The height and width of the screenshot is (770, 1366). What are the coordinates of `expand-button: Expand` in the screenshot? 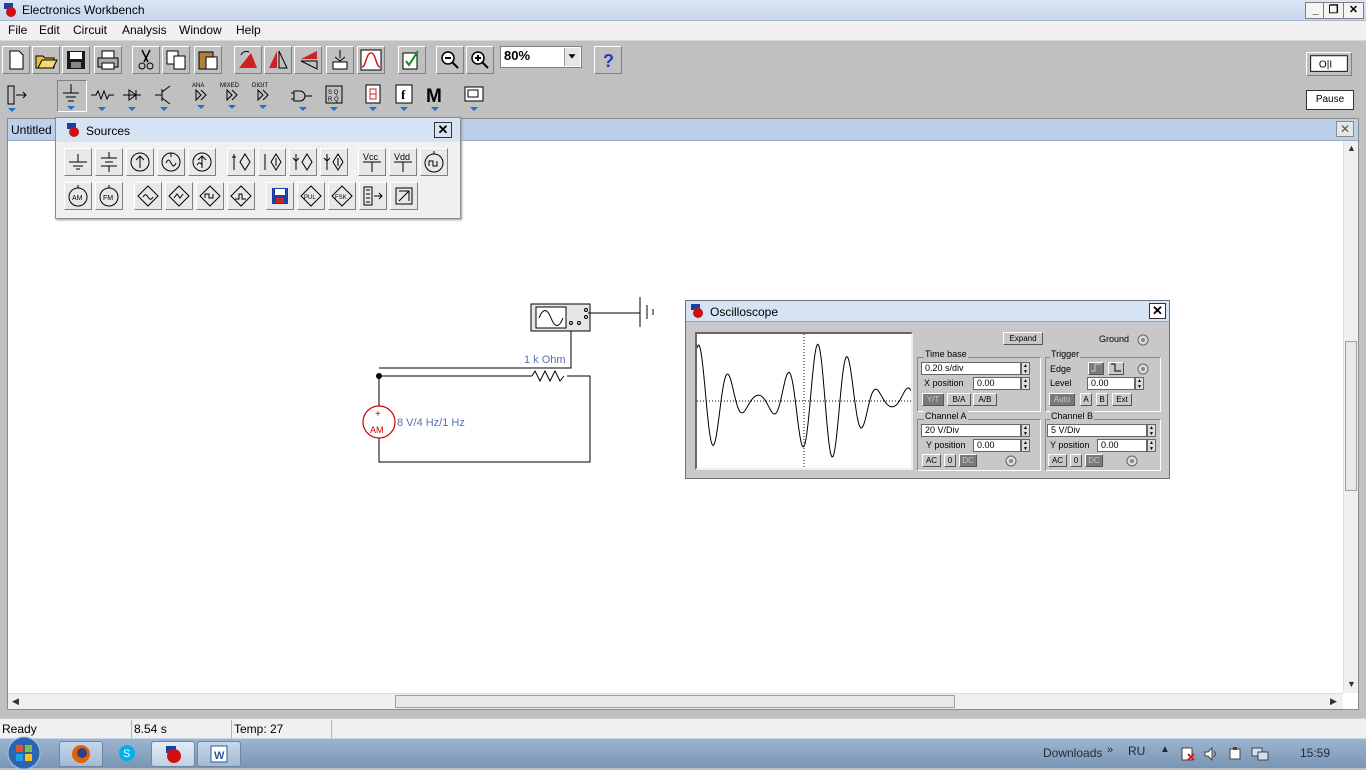 It's located at (1023, 338).